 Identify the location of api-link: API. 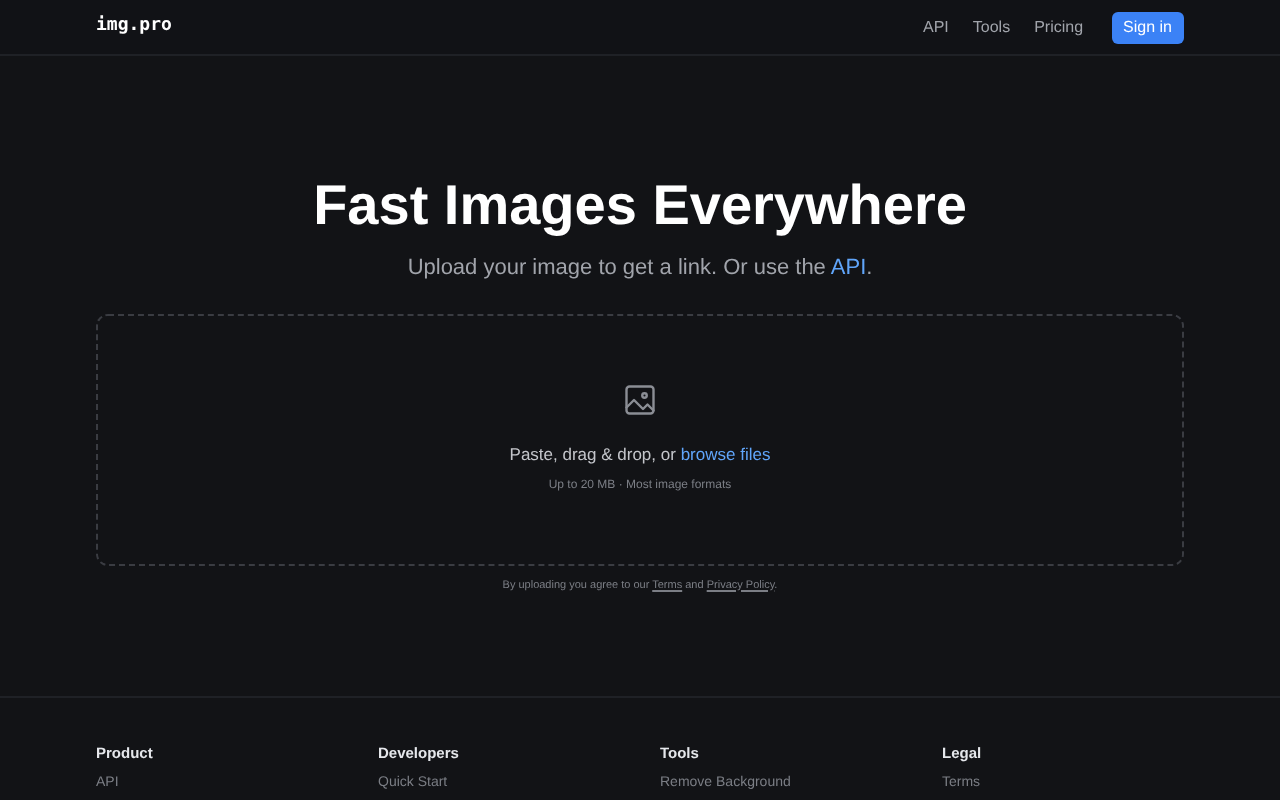
(848, 268).